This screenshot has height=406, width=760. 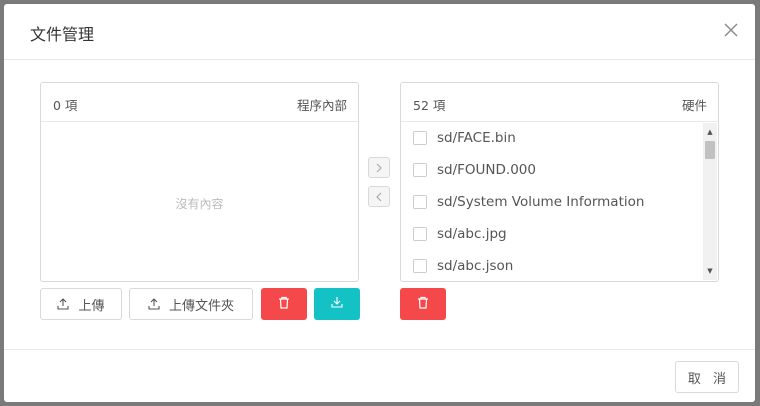 What do you see at coordinates (551, 265) in the screenshot?
I see `list-item: sd/abc.json` at bounding box center [551, 265].